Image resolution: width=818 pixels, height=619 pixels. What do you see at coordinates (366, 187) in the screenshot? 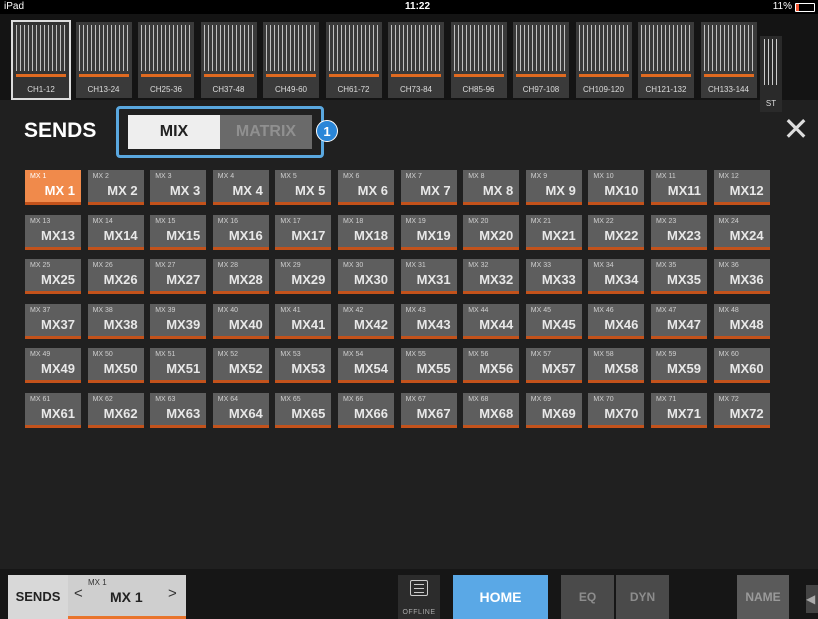
I see `mix-button: MX 6 MX 6` at bounding box center [366, 187].